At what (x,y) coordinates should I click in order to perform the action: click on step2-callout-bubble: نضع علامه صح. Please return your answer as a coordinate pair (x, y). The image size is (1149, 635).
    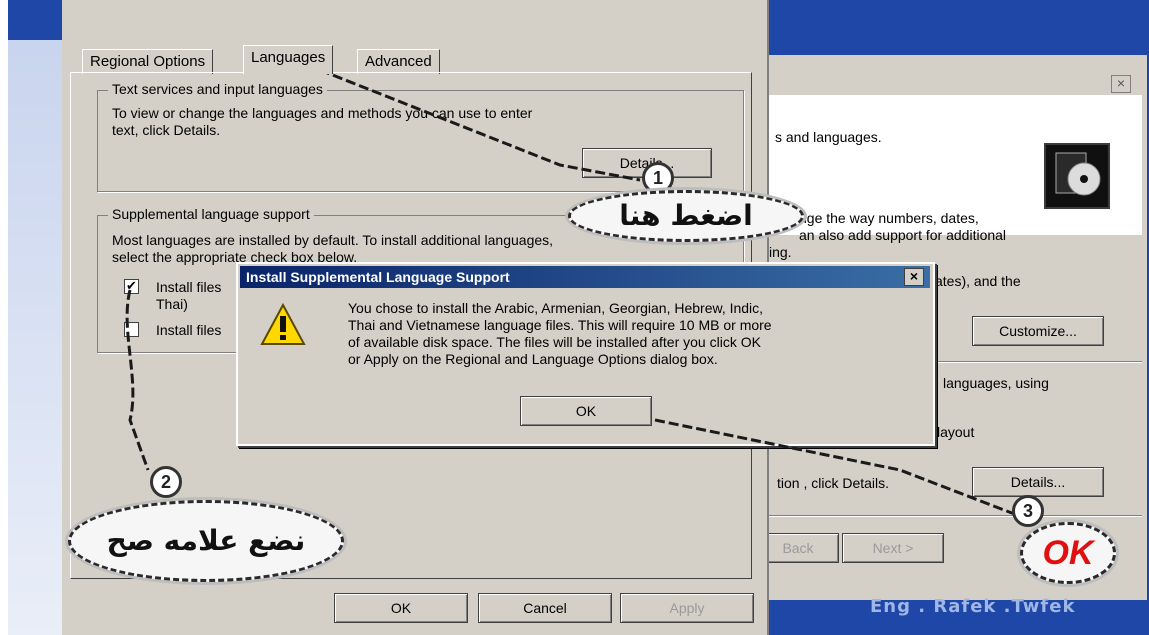
    Looking at the image, I should click on (206, 541).